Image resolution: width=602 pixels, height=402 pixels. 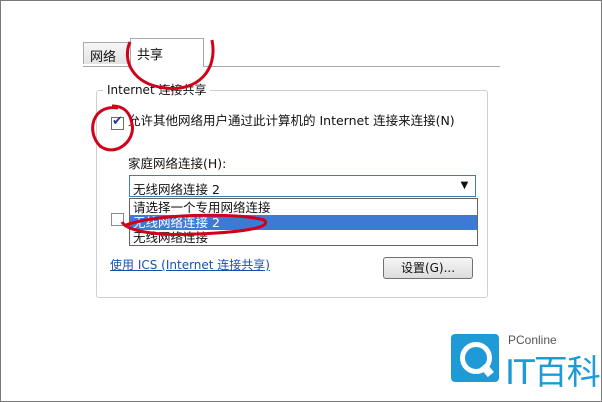 What do you see at coordinates (190, 264) in the screenshot?
I see `ics-help-link: 使用 ICS (Internet 连接共享)` at bounding box center [190, 264].